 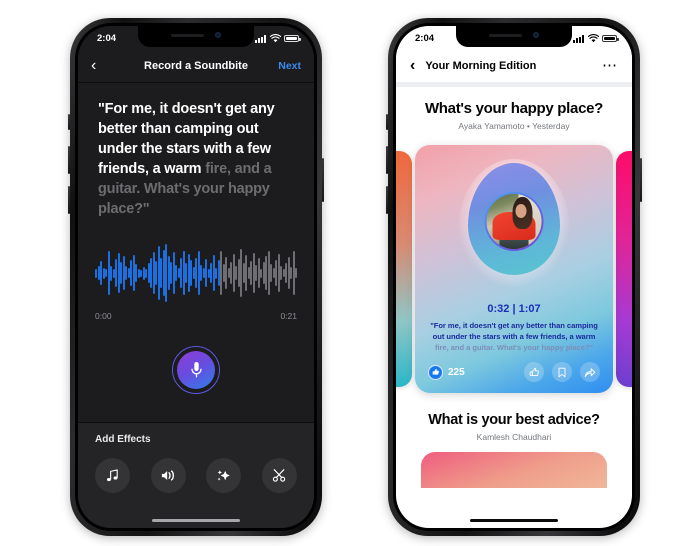 I want to click on notch-right, so click(x=514, y=36).